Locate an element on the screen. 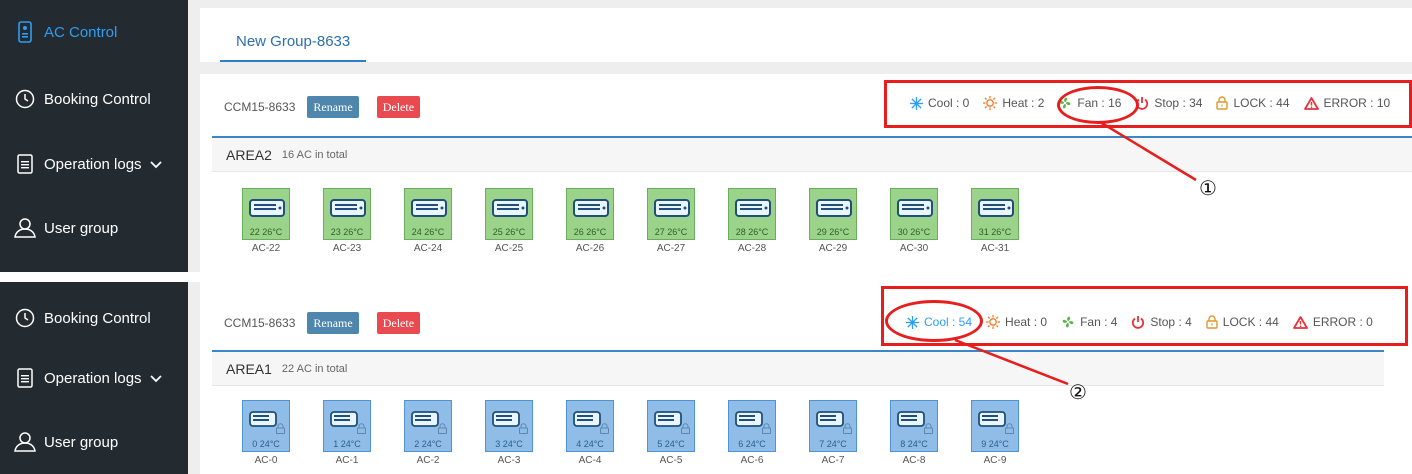 The width and height of the screenshot is (1412, 474). unit-label: AC-23 is located at coordinates (347, 248).